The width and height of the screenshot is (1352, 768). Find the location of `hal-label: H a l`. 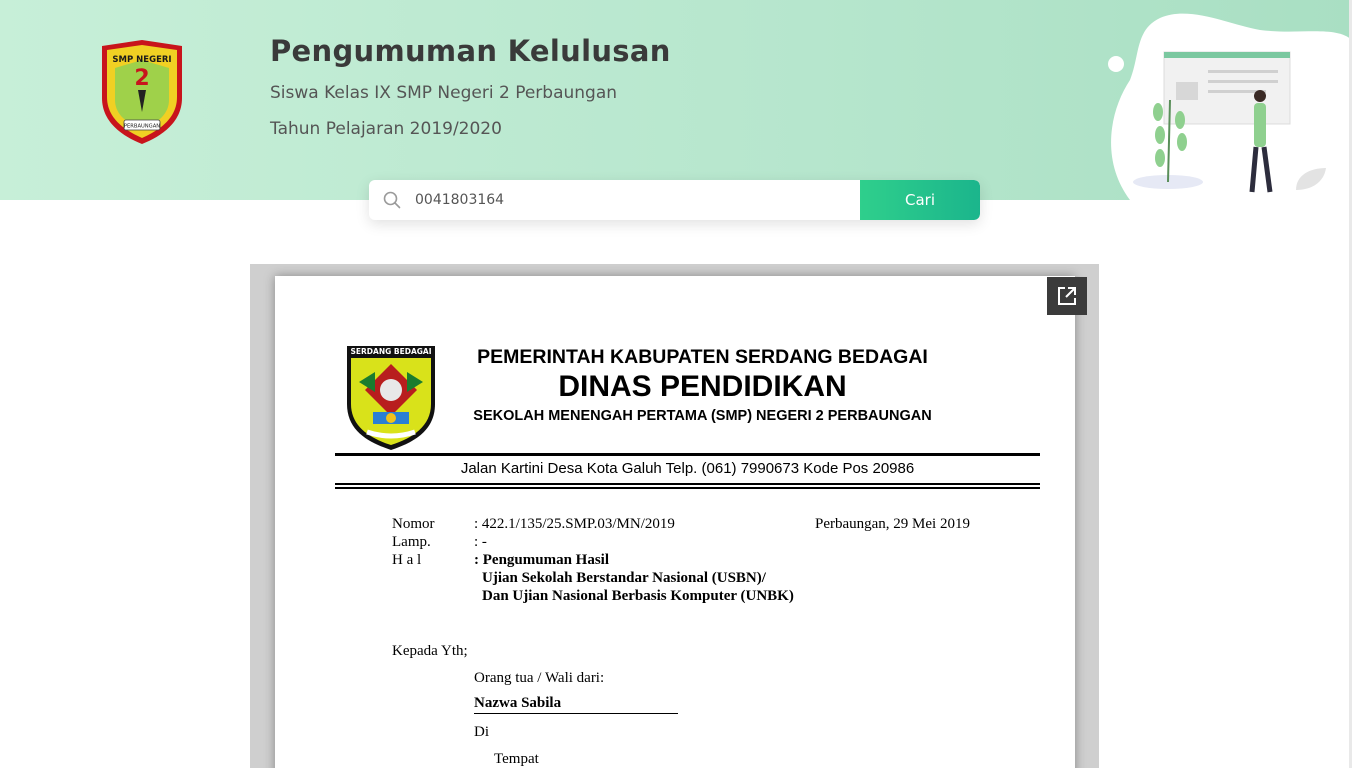

hal-label: H a l is located at coordinates (407, 560).